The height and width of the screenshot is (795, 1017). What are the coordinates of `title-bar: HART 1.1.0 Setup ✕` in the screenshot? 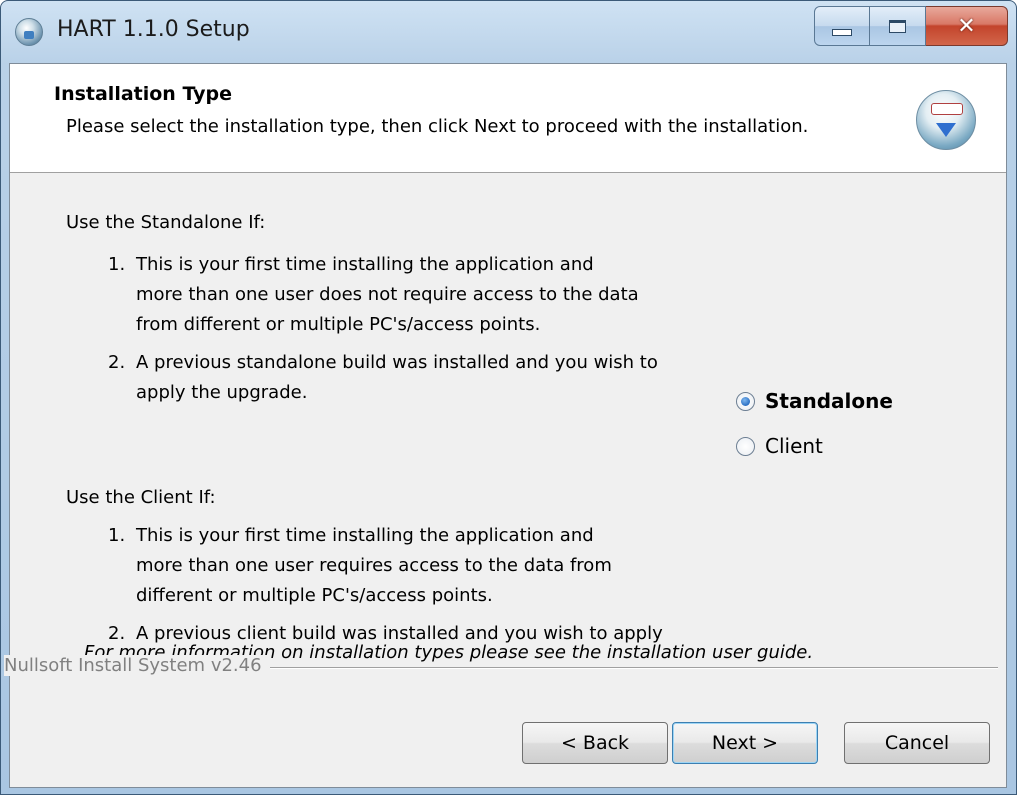 It's located at (508, 32).